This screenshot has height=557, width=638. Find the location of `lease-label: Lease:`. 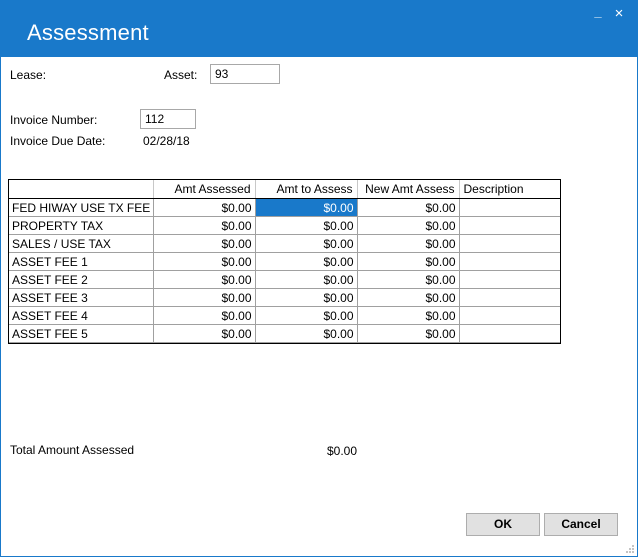

lease-label: Lease: is located at coordinates (28, 75).